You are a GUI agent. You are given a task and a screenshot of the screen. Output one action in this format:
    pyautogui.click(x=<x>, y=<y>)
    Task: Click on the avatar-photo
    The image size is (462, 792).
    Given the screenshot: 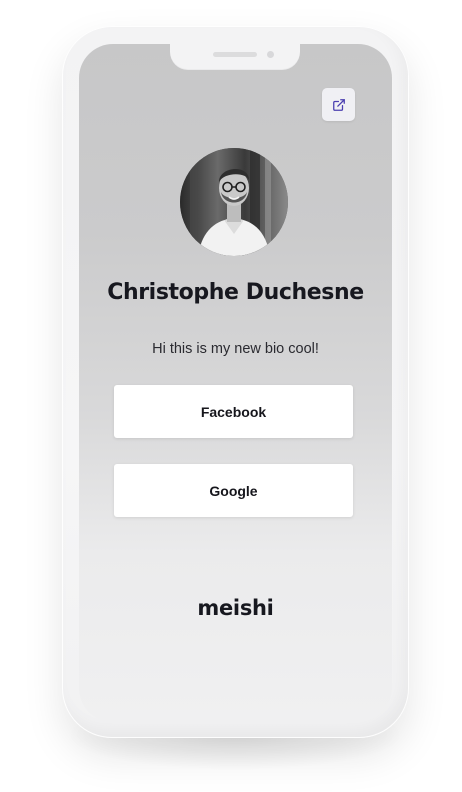 What is the action you would take?
    pyautogui.click(x=234, y=202)
    